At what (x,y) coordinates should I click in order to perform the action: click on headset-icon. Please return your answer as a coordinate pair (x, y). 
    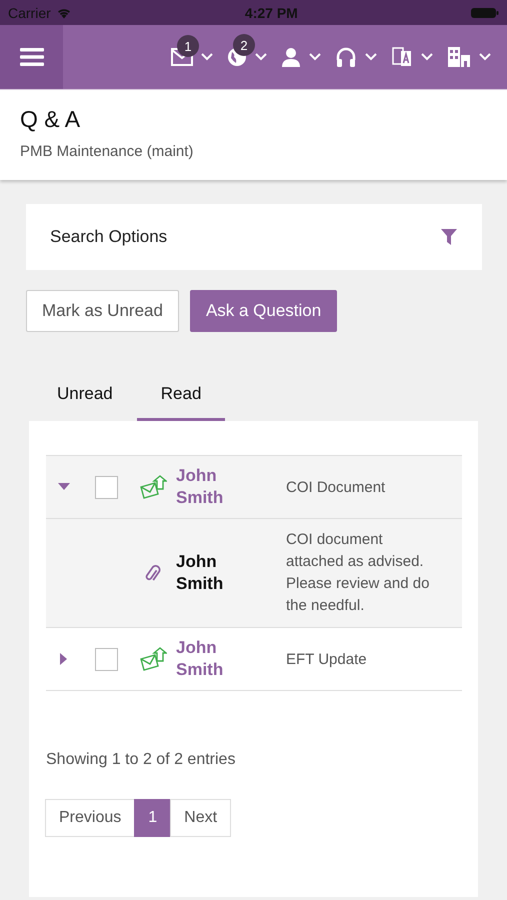
    Looking at the image, I should click on (346, 57).